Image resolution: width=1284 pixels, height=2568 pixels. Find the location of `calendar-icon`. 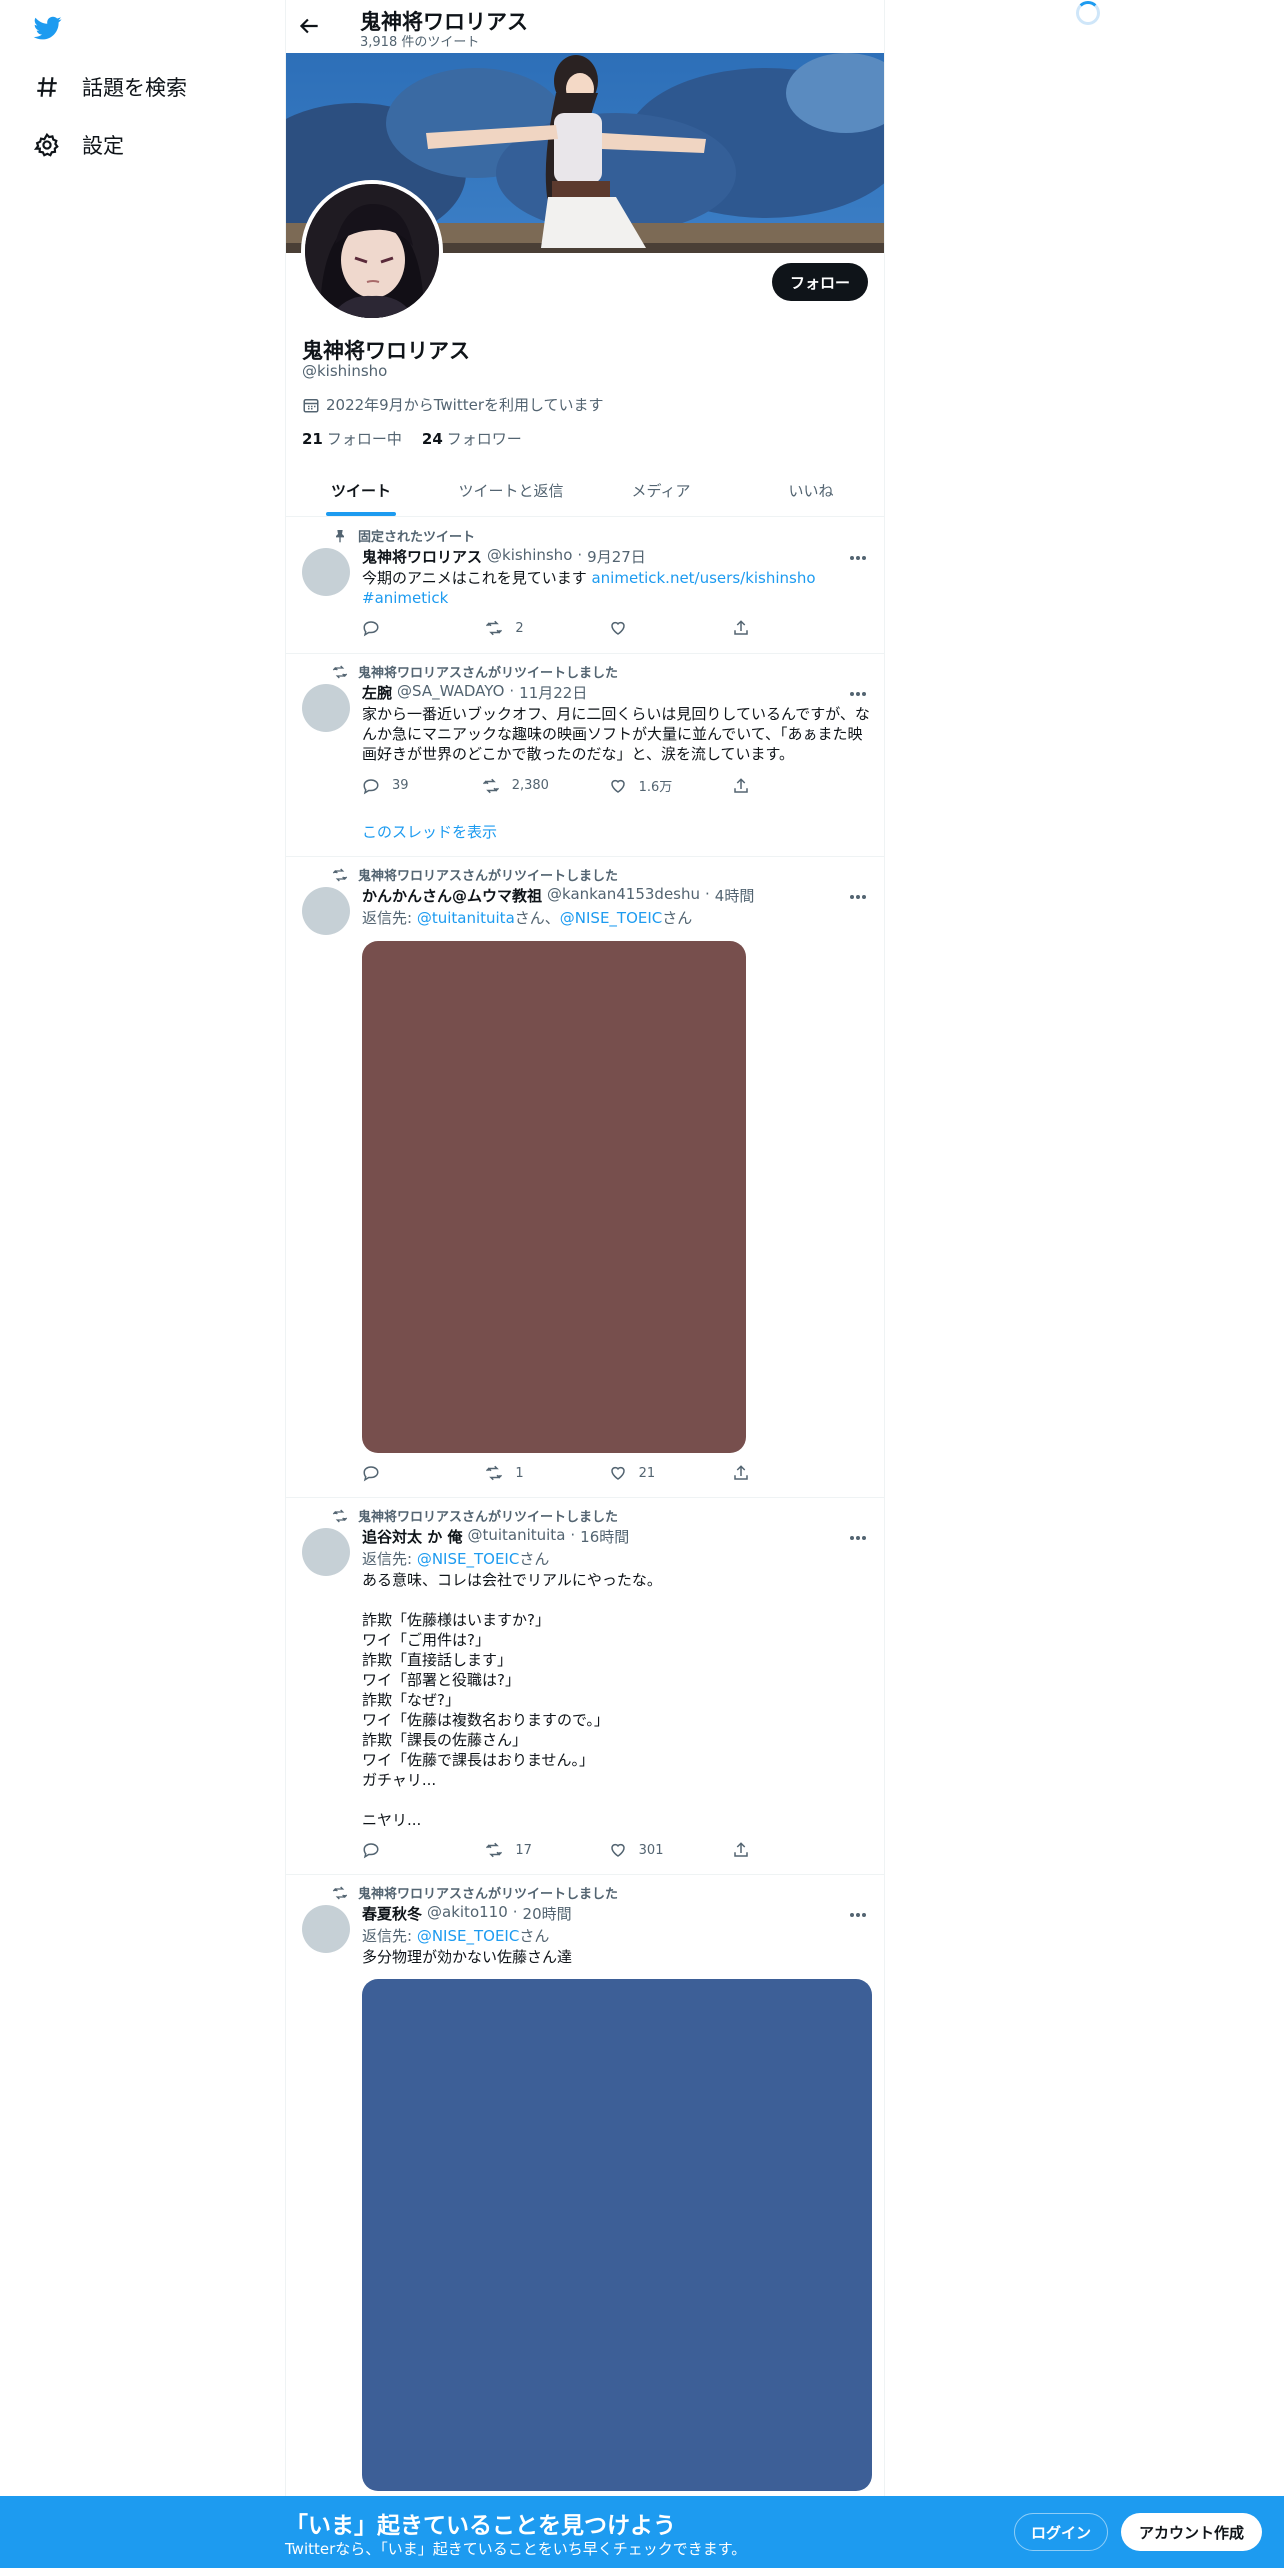

calendar-icon is located at coordinates (311, 405).